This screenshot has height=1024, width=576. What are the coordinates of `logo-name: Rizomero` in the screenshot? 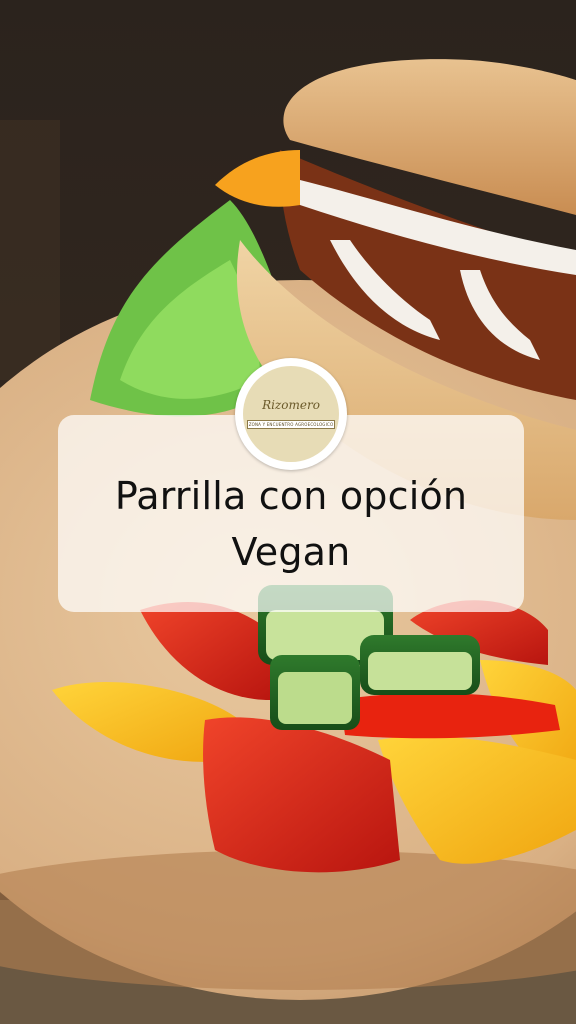 It's located at (291, 405).